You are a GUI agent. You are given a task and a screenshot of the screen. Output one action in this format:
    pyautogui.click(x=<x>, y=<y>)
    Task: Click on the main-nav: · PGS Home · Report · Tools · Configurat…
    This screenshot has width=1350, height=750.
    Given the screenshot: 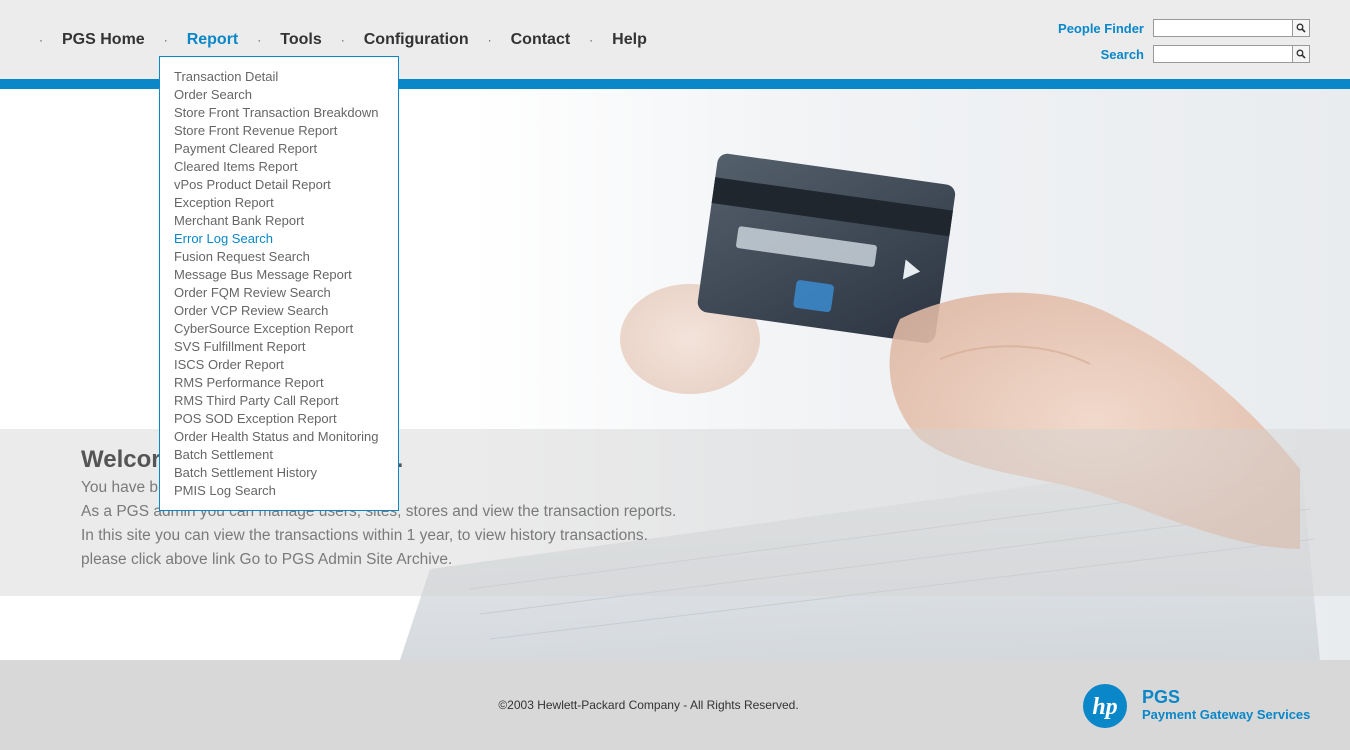 What is the action you would take?
    pyautogui.click(x=345, y=40)
    